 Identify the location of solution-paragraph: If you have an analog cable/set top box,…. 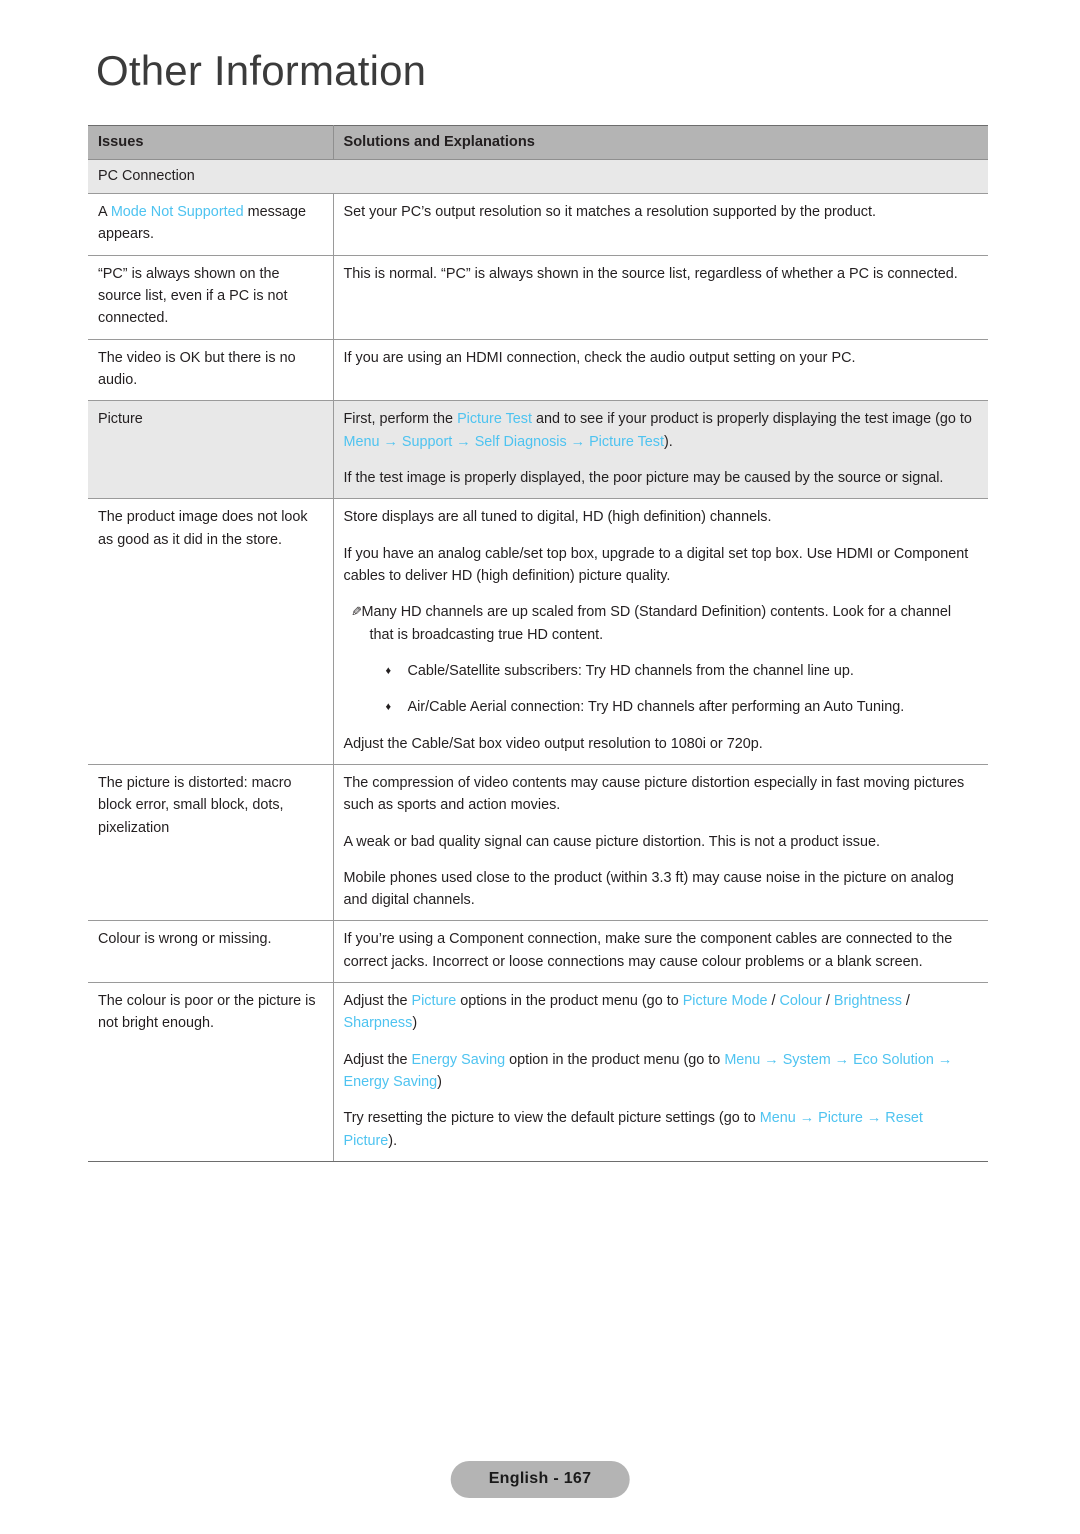
(661, 565).